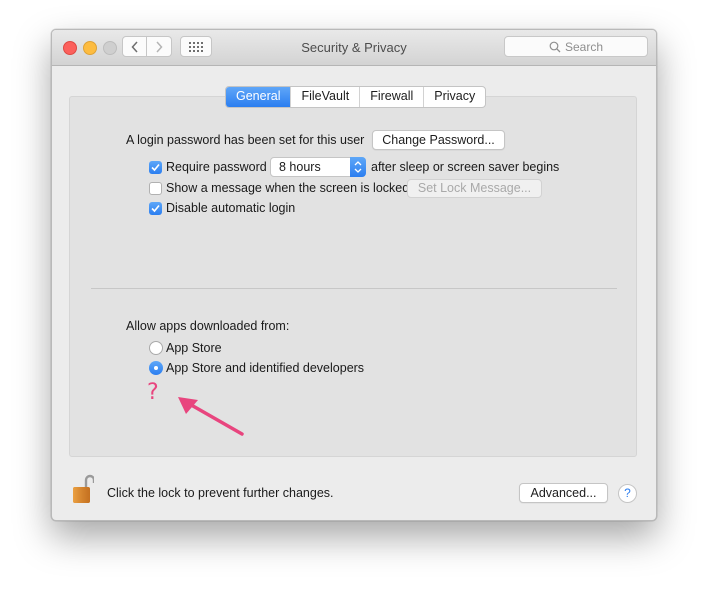 The height and width of the screenshot is (593, 706). What do you see at coordinates (391, 97) in the screenshot?
I see `tab-firewall: Firewall` at bounding box center [391, 97].